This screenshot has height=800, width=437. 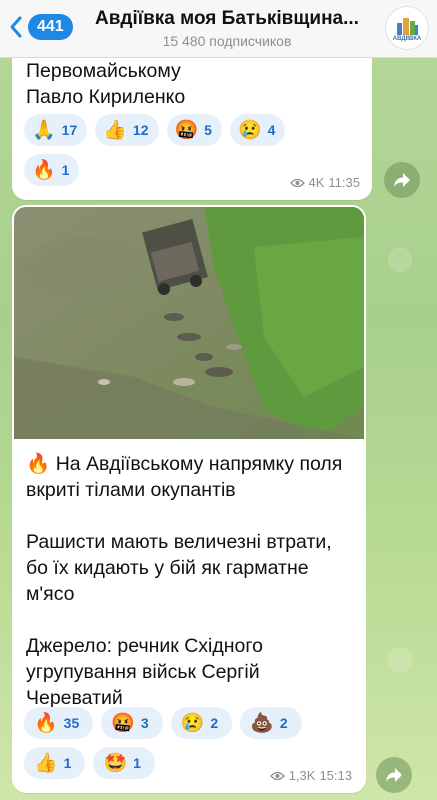 I want to click on reaction-fire: 🔥 35, so click(x=59, y=723).